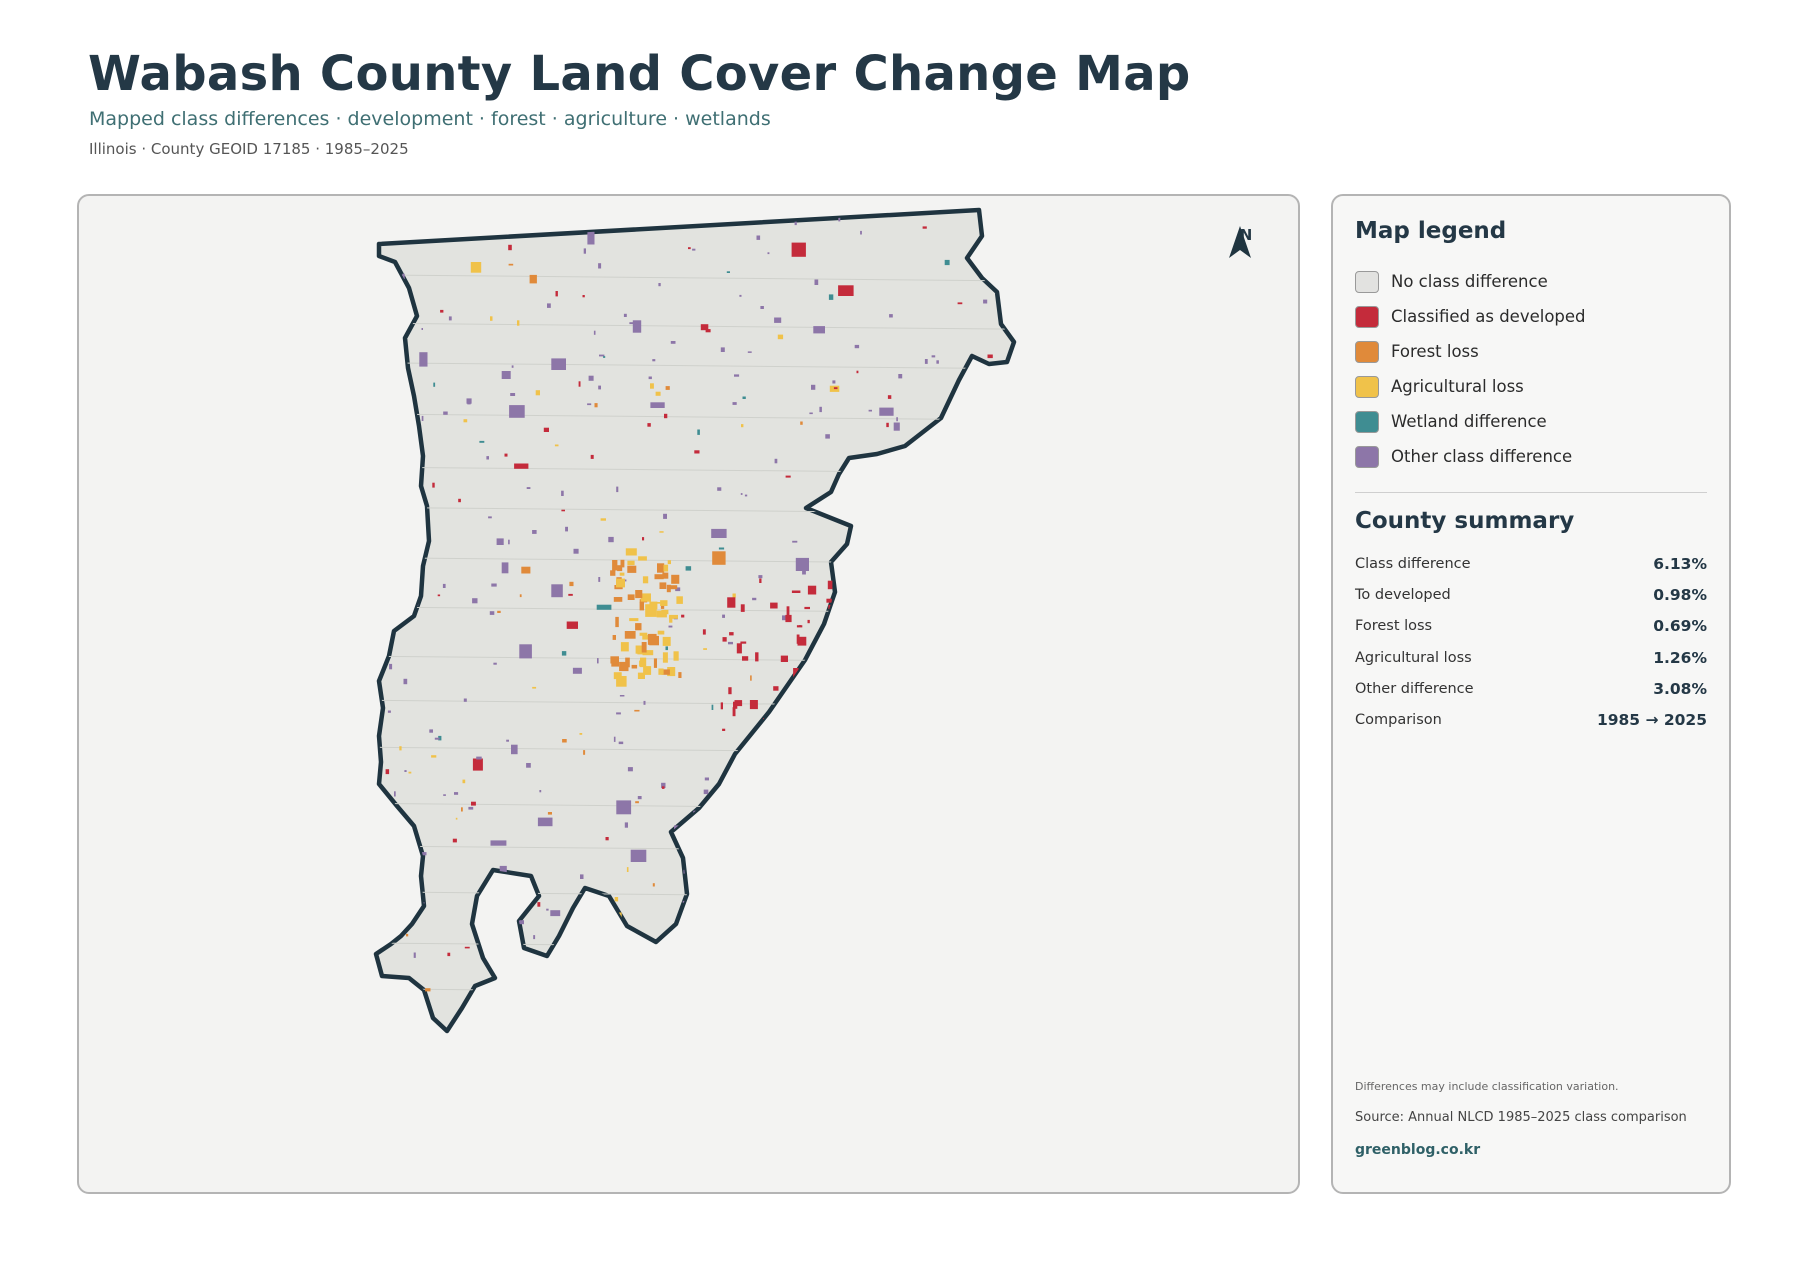 The height and width of the screenshot is (1273, 1800). I want to click on summary-row-comparison: Comparison 1985 → 2025, so click(1531, 719).